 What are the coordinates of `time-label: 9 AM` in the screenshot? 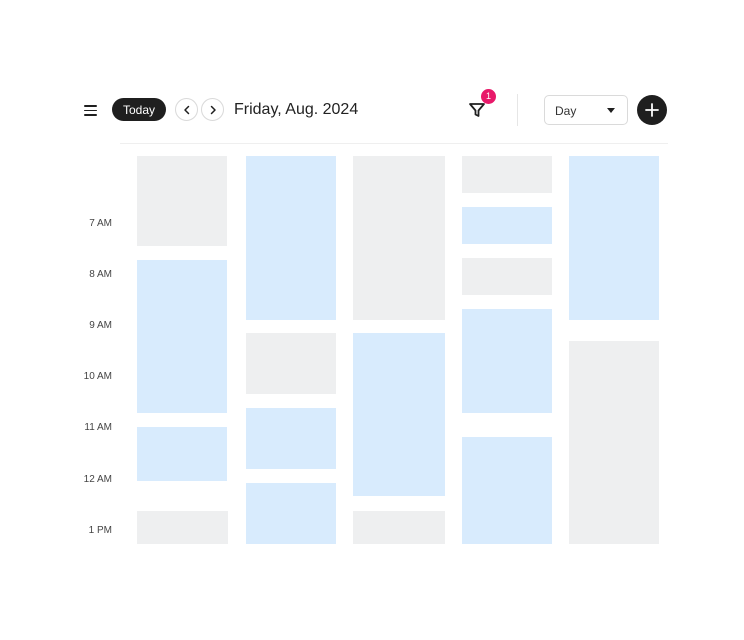 It's located at (100, 325).